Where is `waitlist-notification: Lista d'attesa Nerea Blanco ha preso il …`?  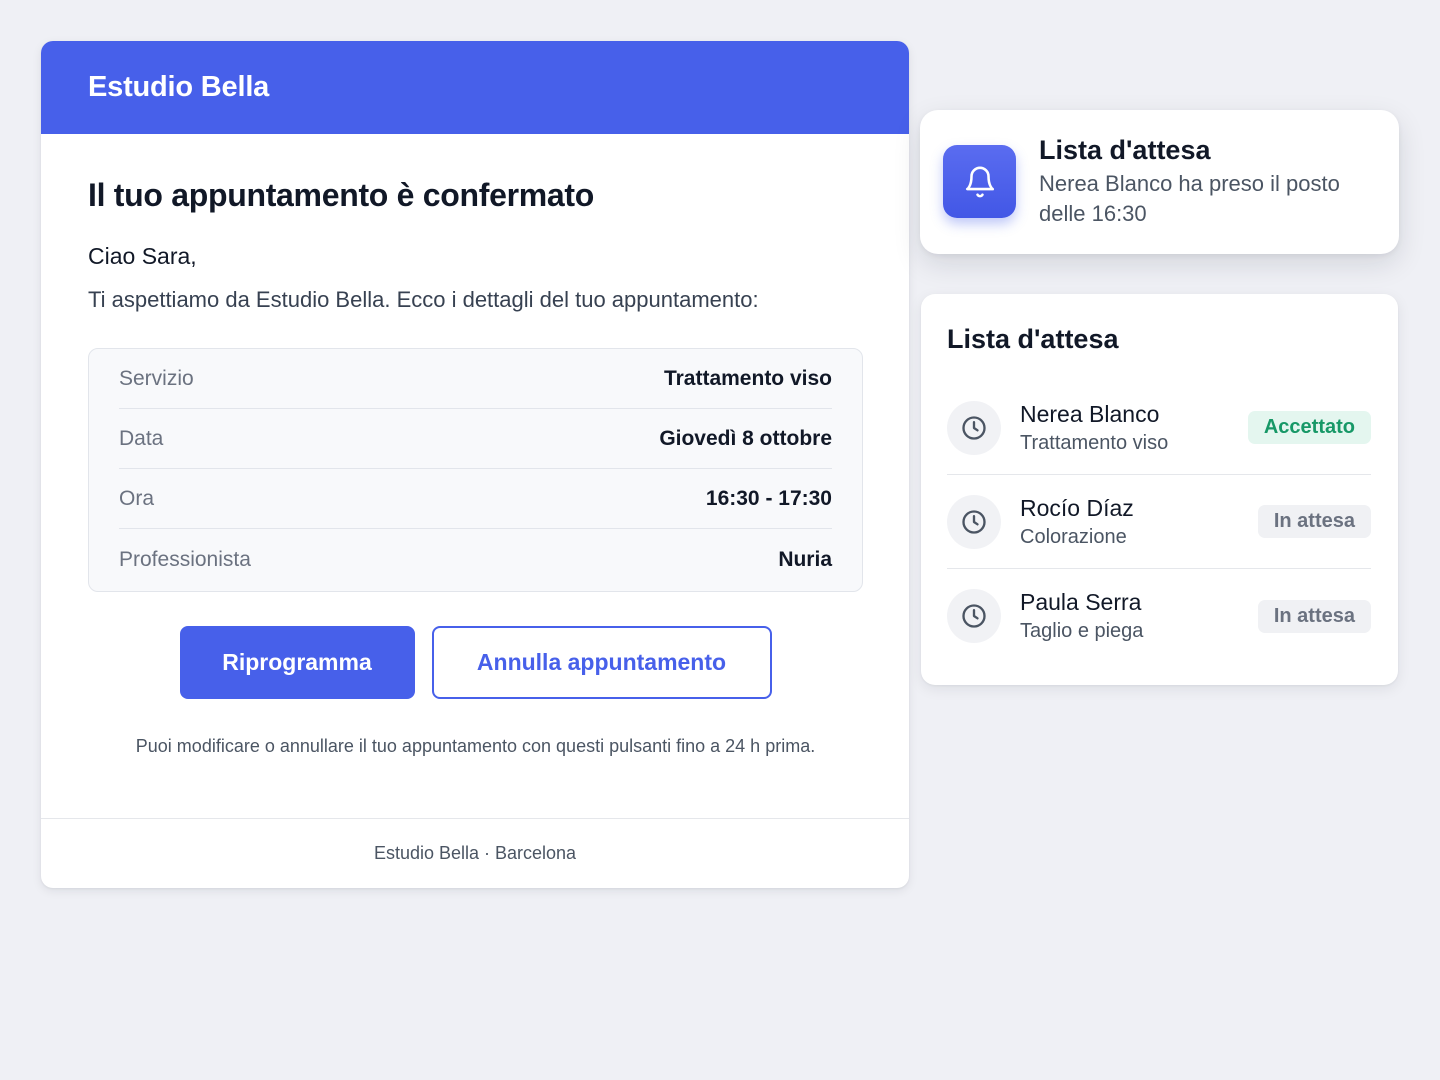 waitlist-notification: Lista d'attesa Nerea Blanco ha preso il … is located at coordinates (1159, 182).